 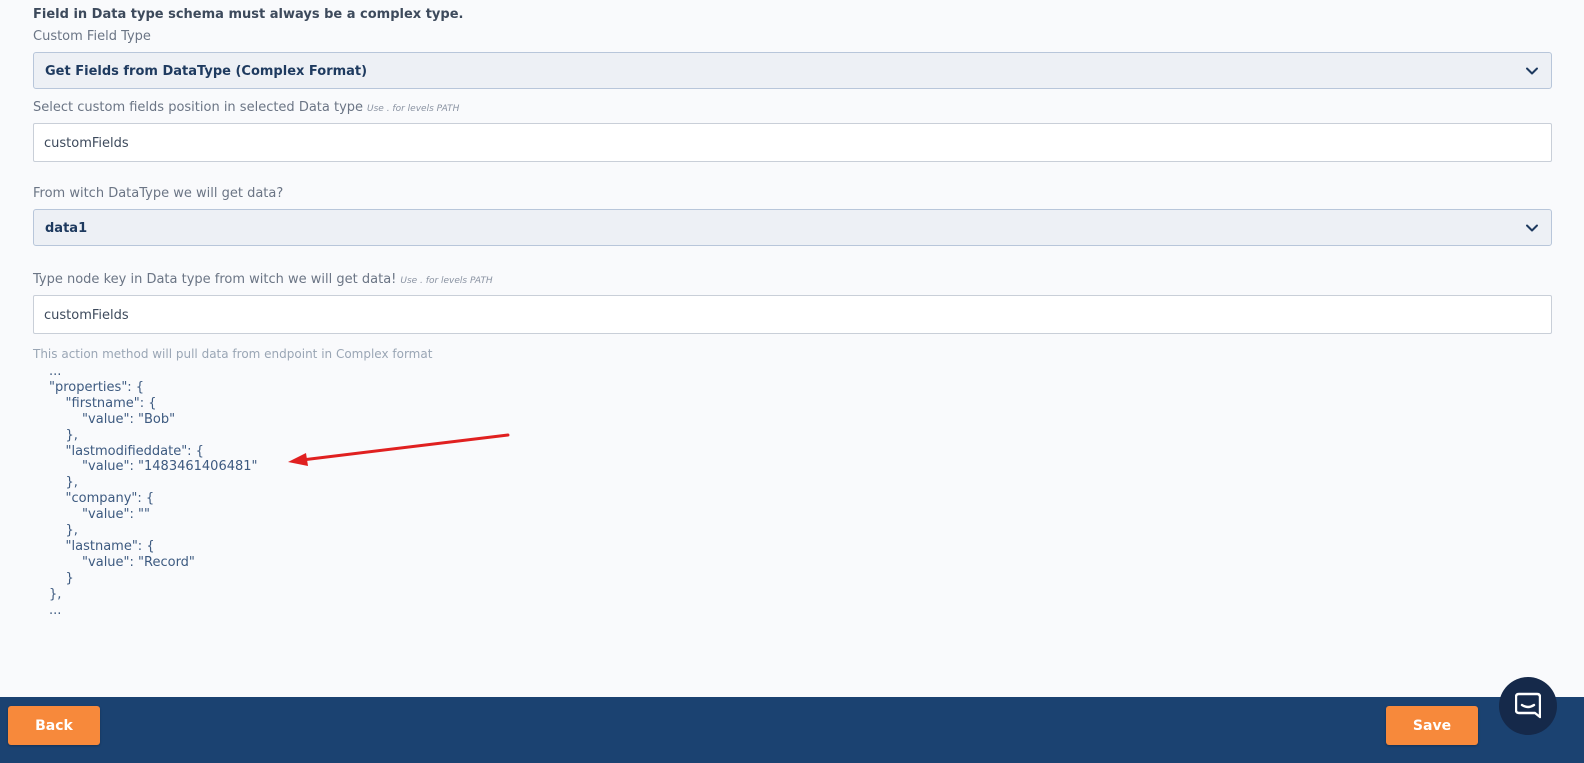 What do you see at coordinates (792, 227) in the screenshot?
I see `source-datatype-select: data1` at bounding box center [792, 227].